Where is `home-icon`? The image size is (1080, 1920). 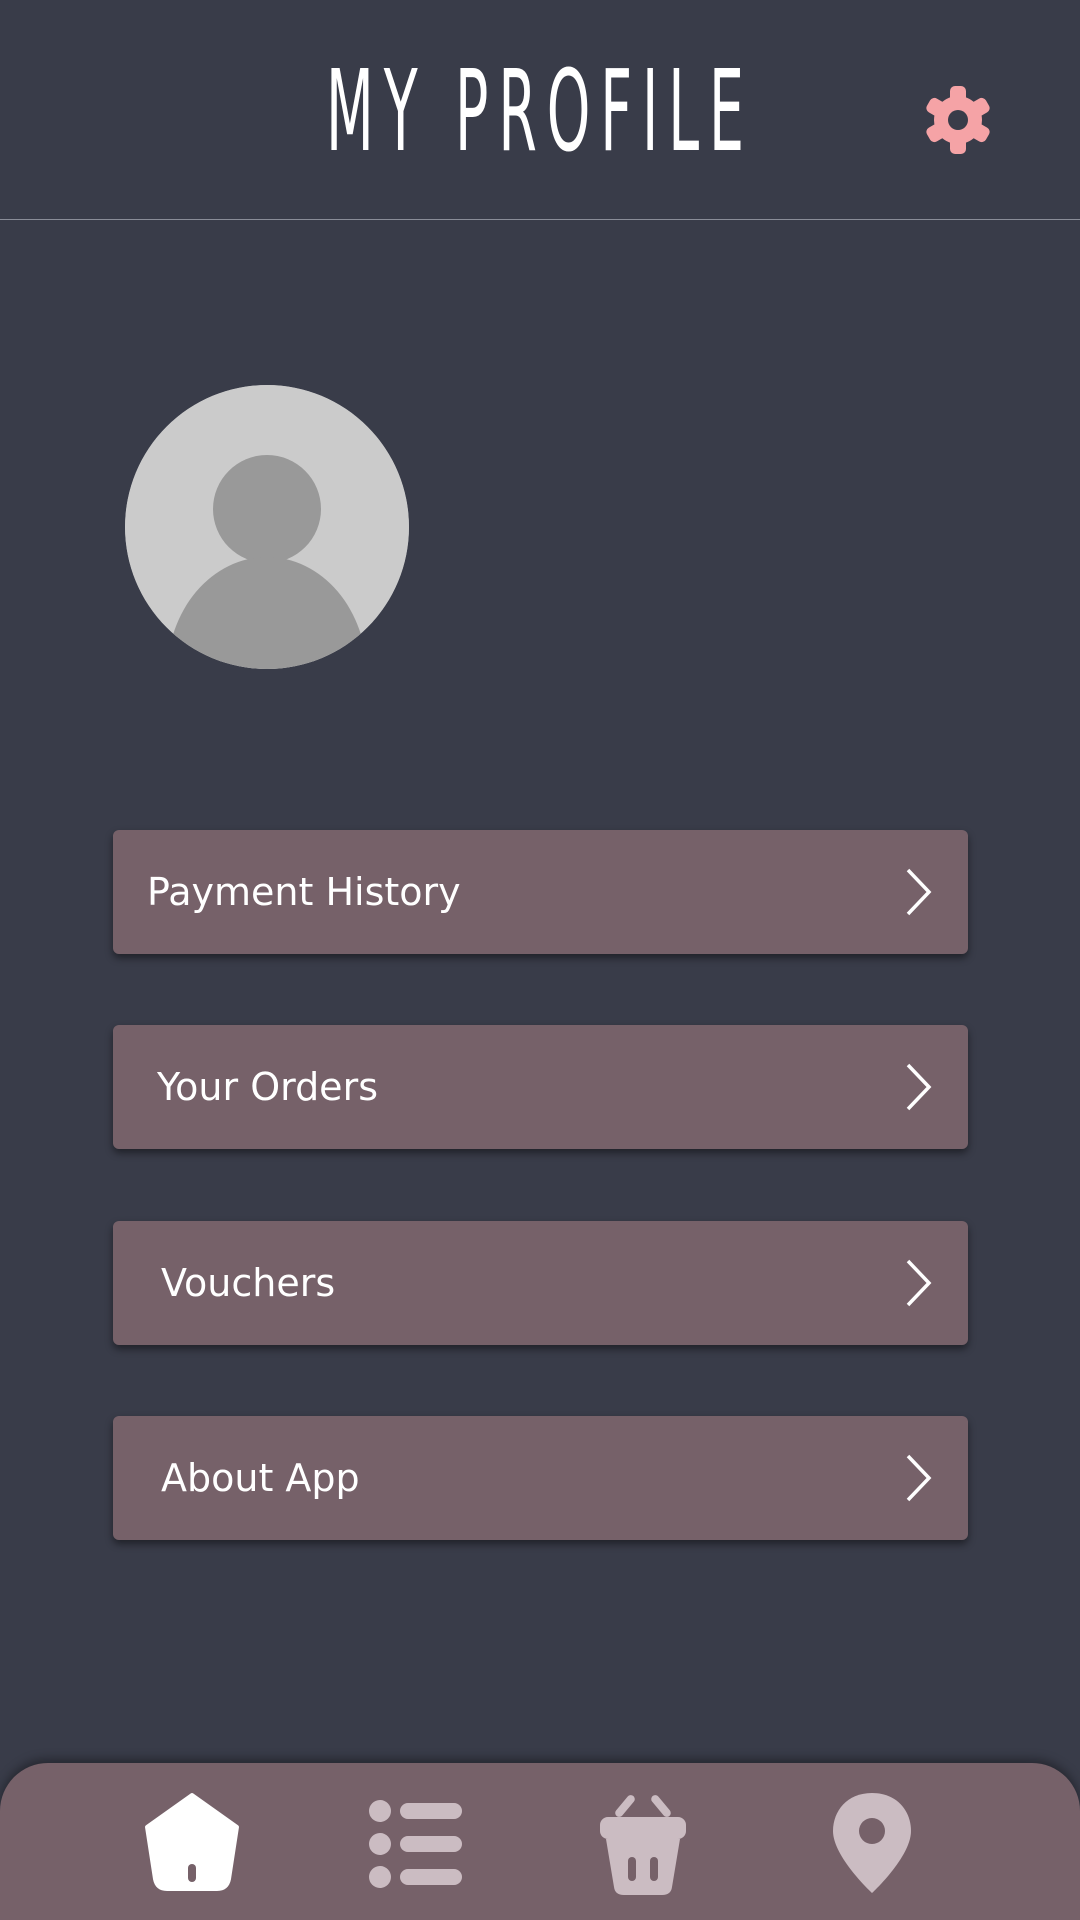 home-icon is located at coordinates (192, 1842).